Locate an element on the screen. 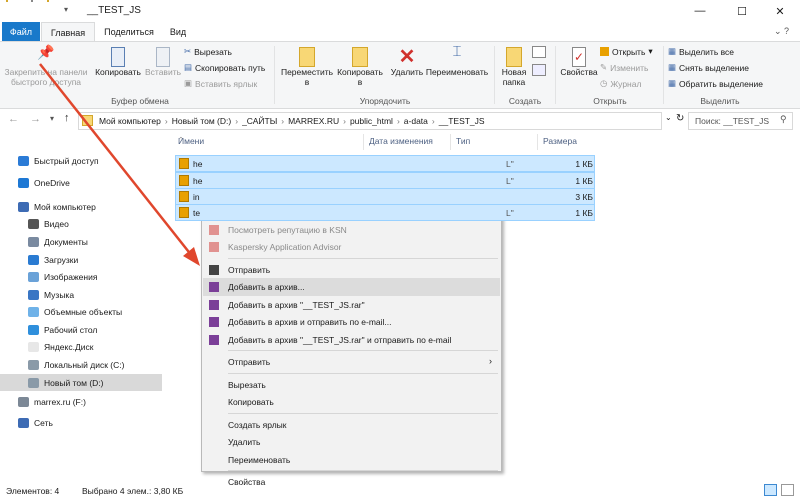  nav-item: Видео is located at coordinates (81, 223).